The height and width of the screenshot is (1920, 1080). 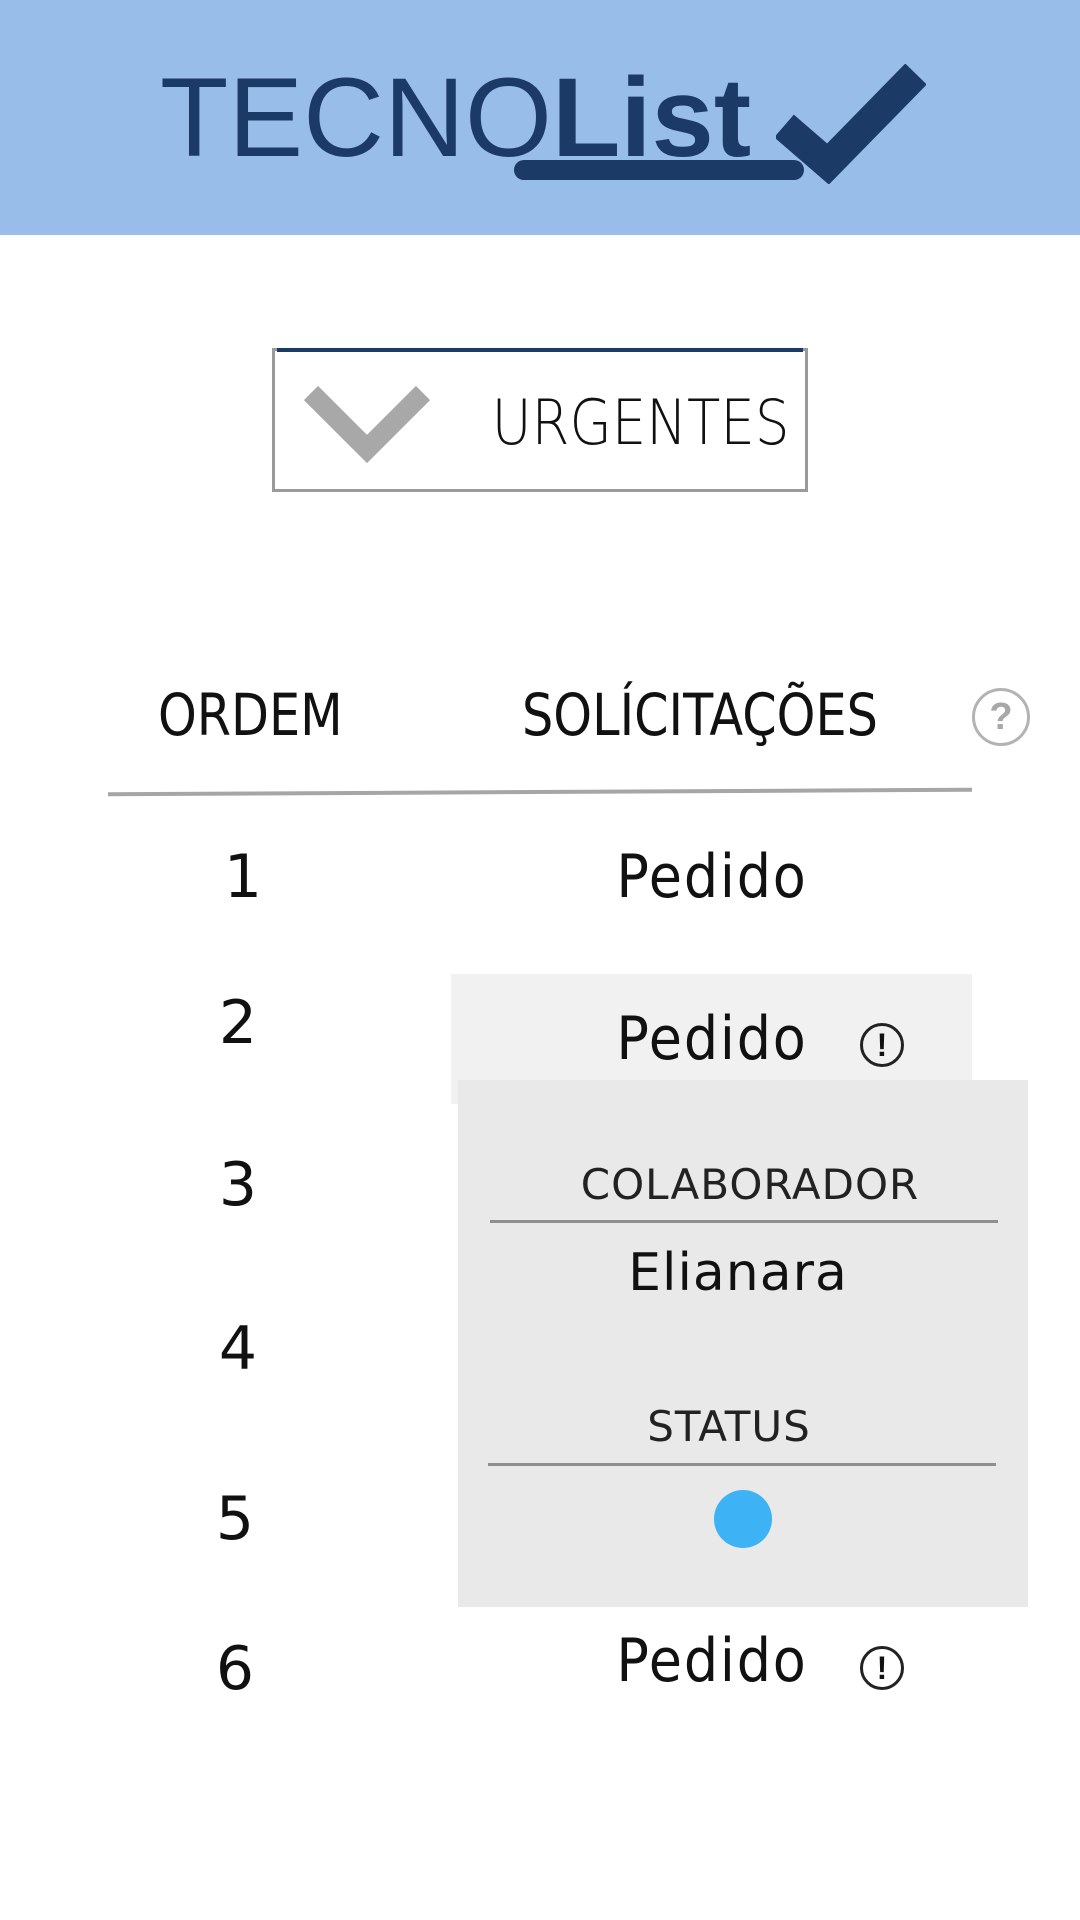 What do you see at coordinates (729, 1426) in the screenshot?
I see `status-label: STATUS` at bounding box center [729, 1426].